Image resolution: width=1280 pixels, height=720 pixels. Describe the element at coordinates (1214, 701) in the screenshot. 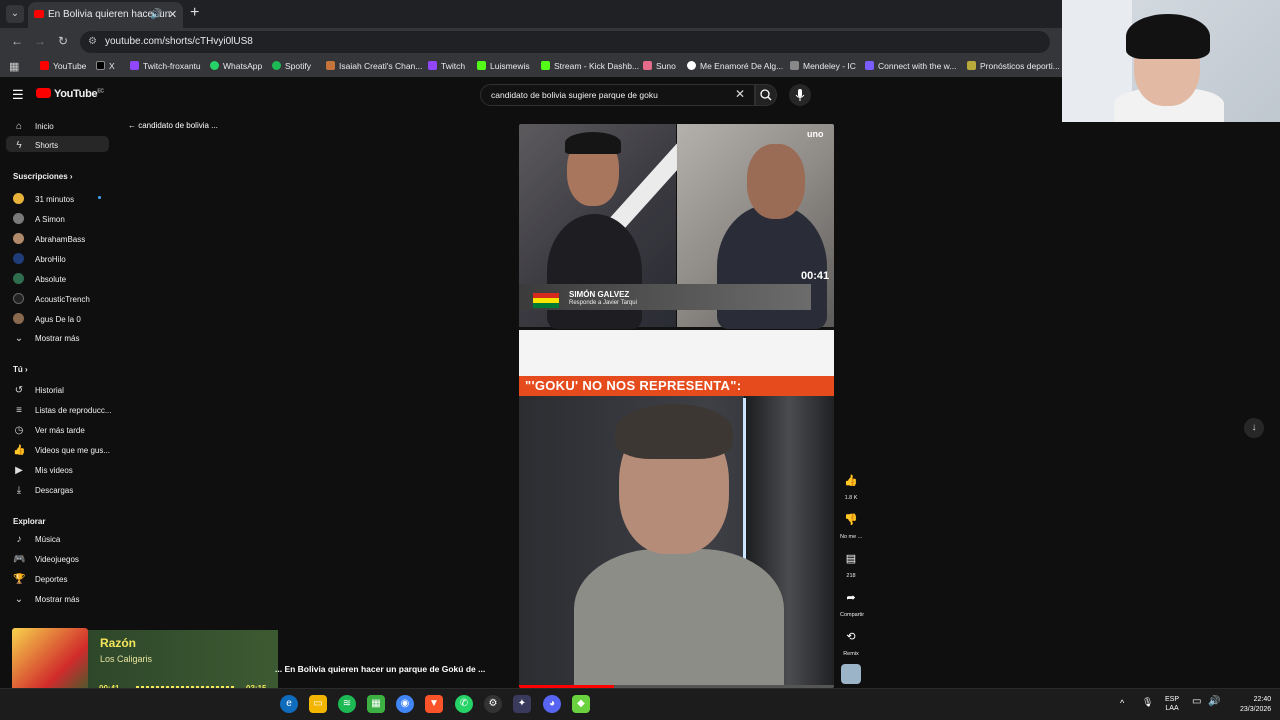

I see `volume-icon: 🔊` at that location.